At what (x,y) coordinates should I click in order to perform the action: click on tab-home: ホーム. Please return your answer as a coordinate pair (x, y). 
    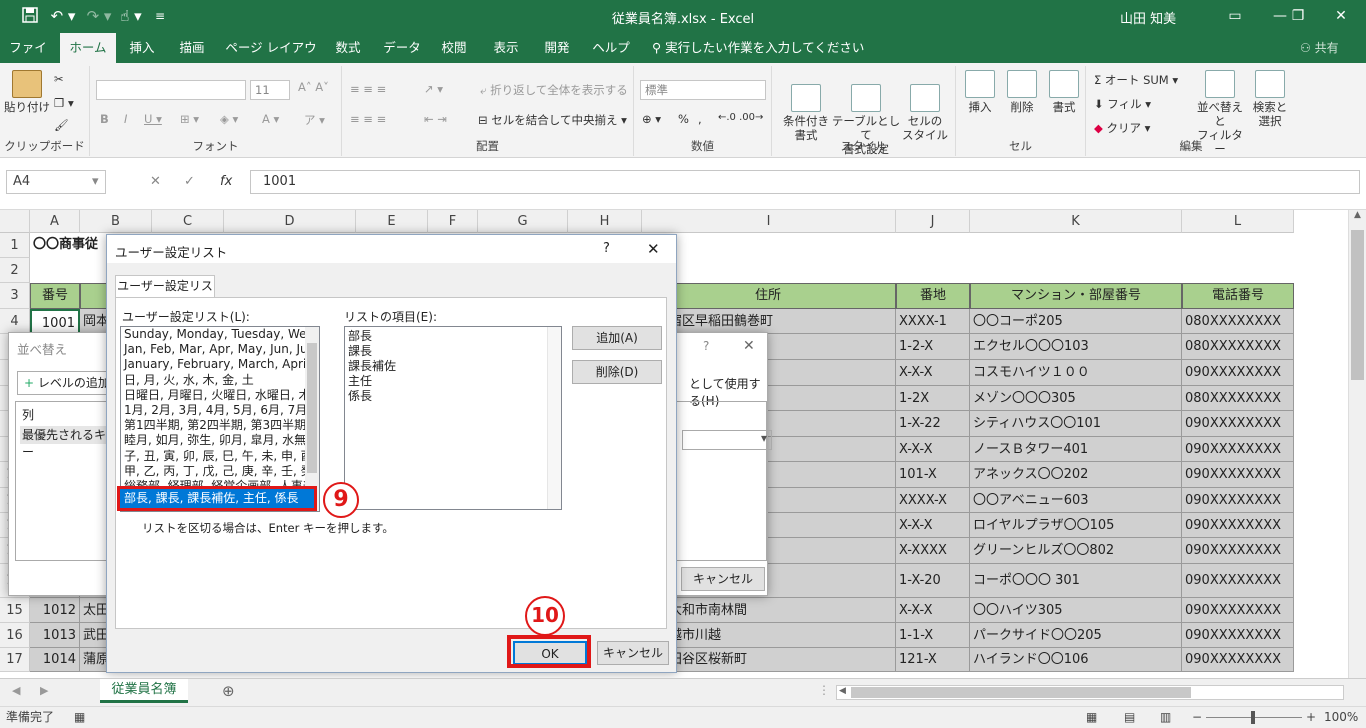
    Looking at the image, I should click on (88, 48).